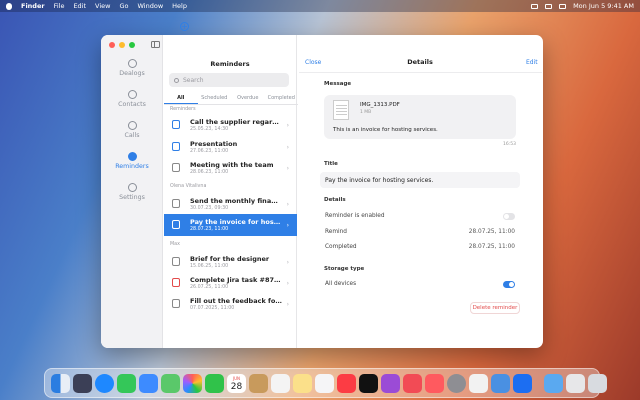 This screenshot has width=640, height=400. I want to click on delete-reminder-button: Delete reminder, so click(495, 308).